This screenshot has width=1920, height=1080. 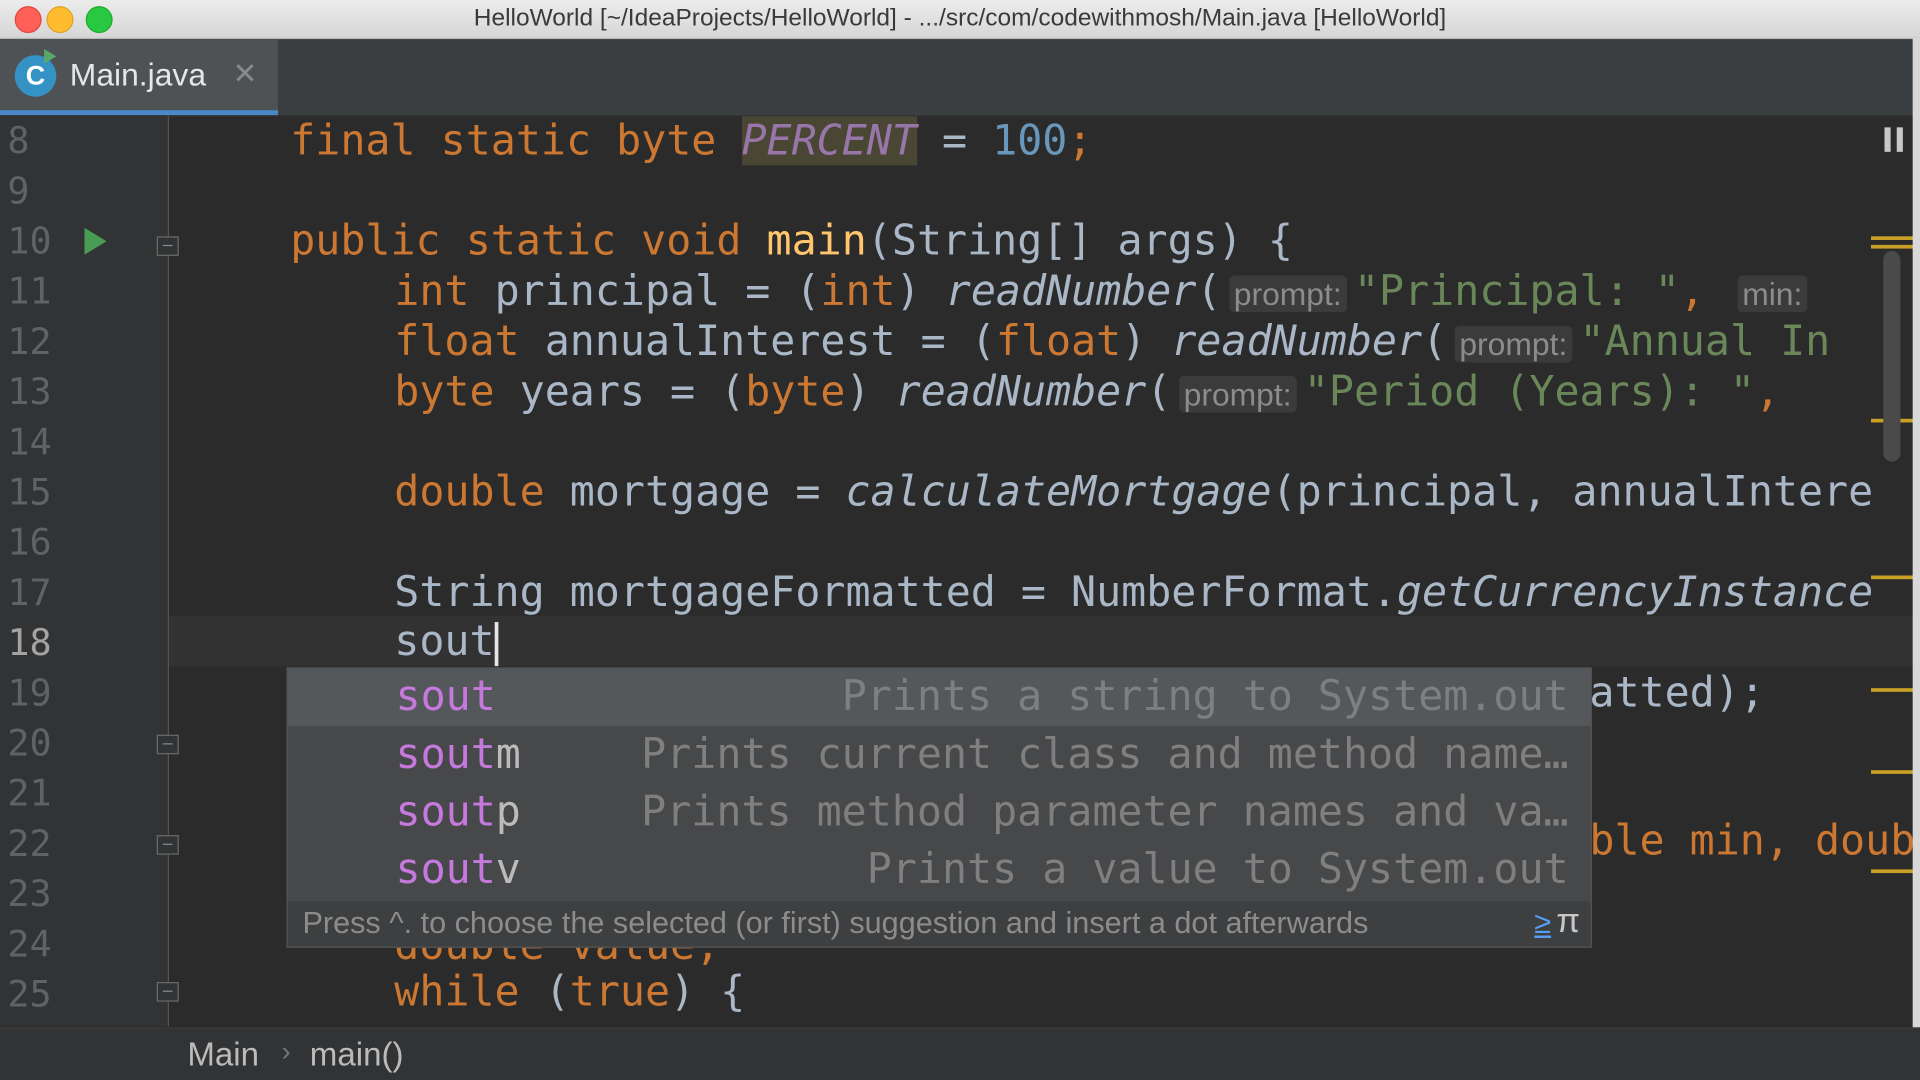 I want to click on code-token: doub, so click(x=1865, y=841).